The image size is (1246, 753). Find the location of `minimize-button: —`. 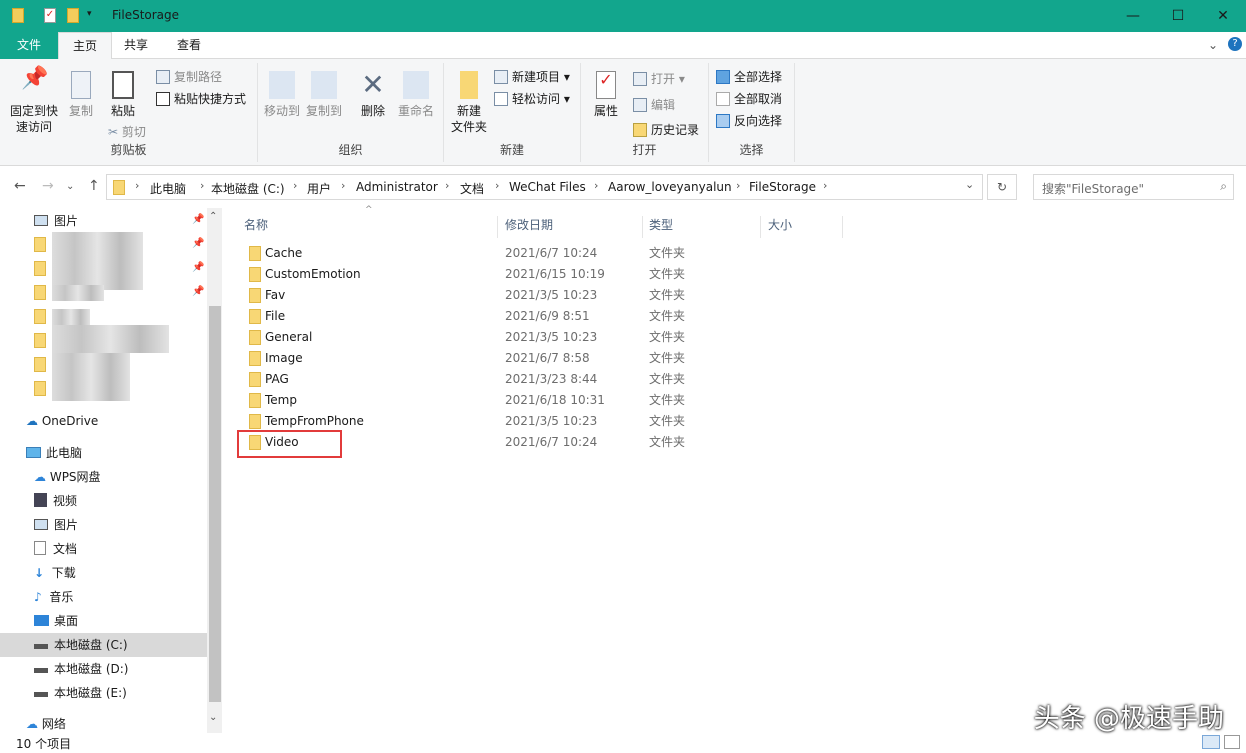

minimize-button: — is located at coordinates (1133, 16).